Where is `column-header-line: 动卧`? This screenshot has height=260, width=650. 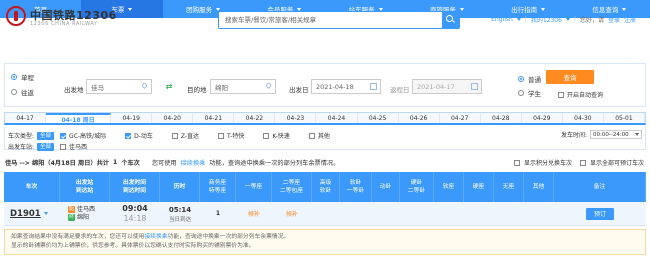 column-header-line: 动卧 is located at coordinates (385, 187).